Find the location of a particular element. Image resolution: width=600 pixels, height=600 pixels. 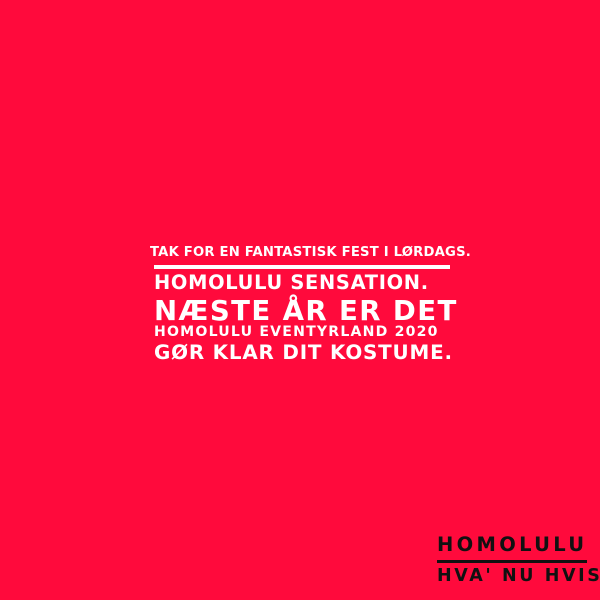

costume-line: GØR KLAR DIT KOSTUME. is located at coordinates (303, 353).